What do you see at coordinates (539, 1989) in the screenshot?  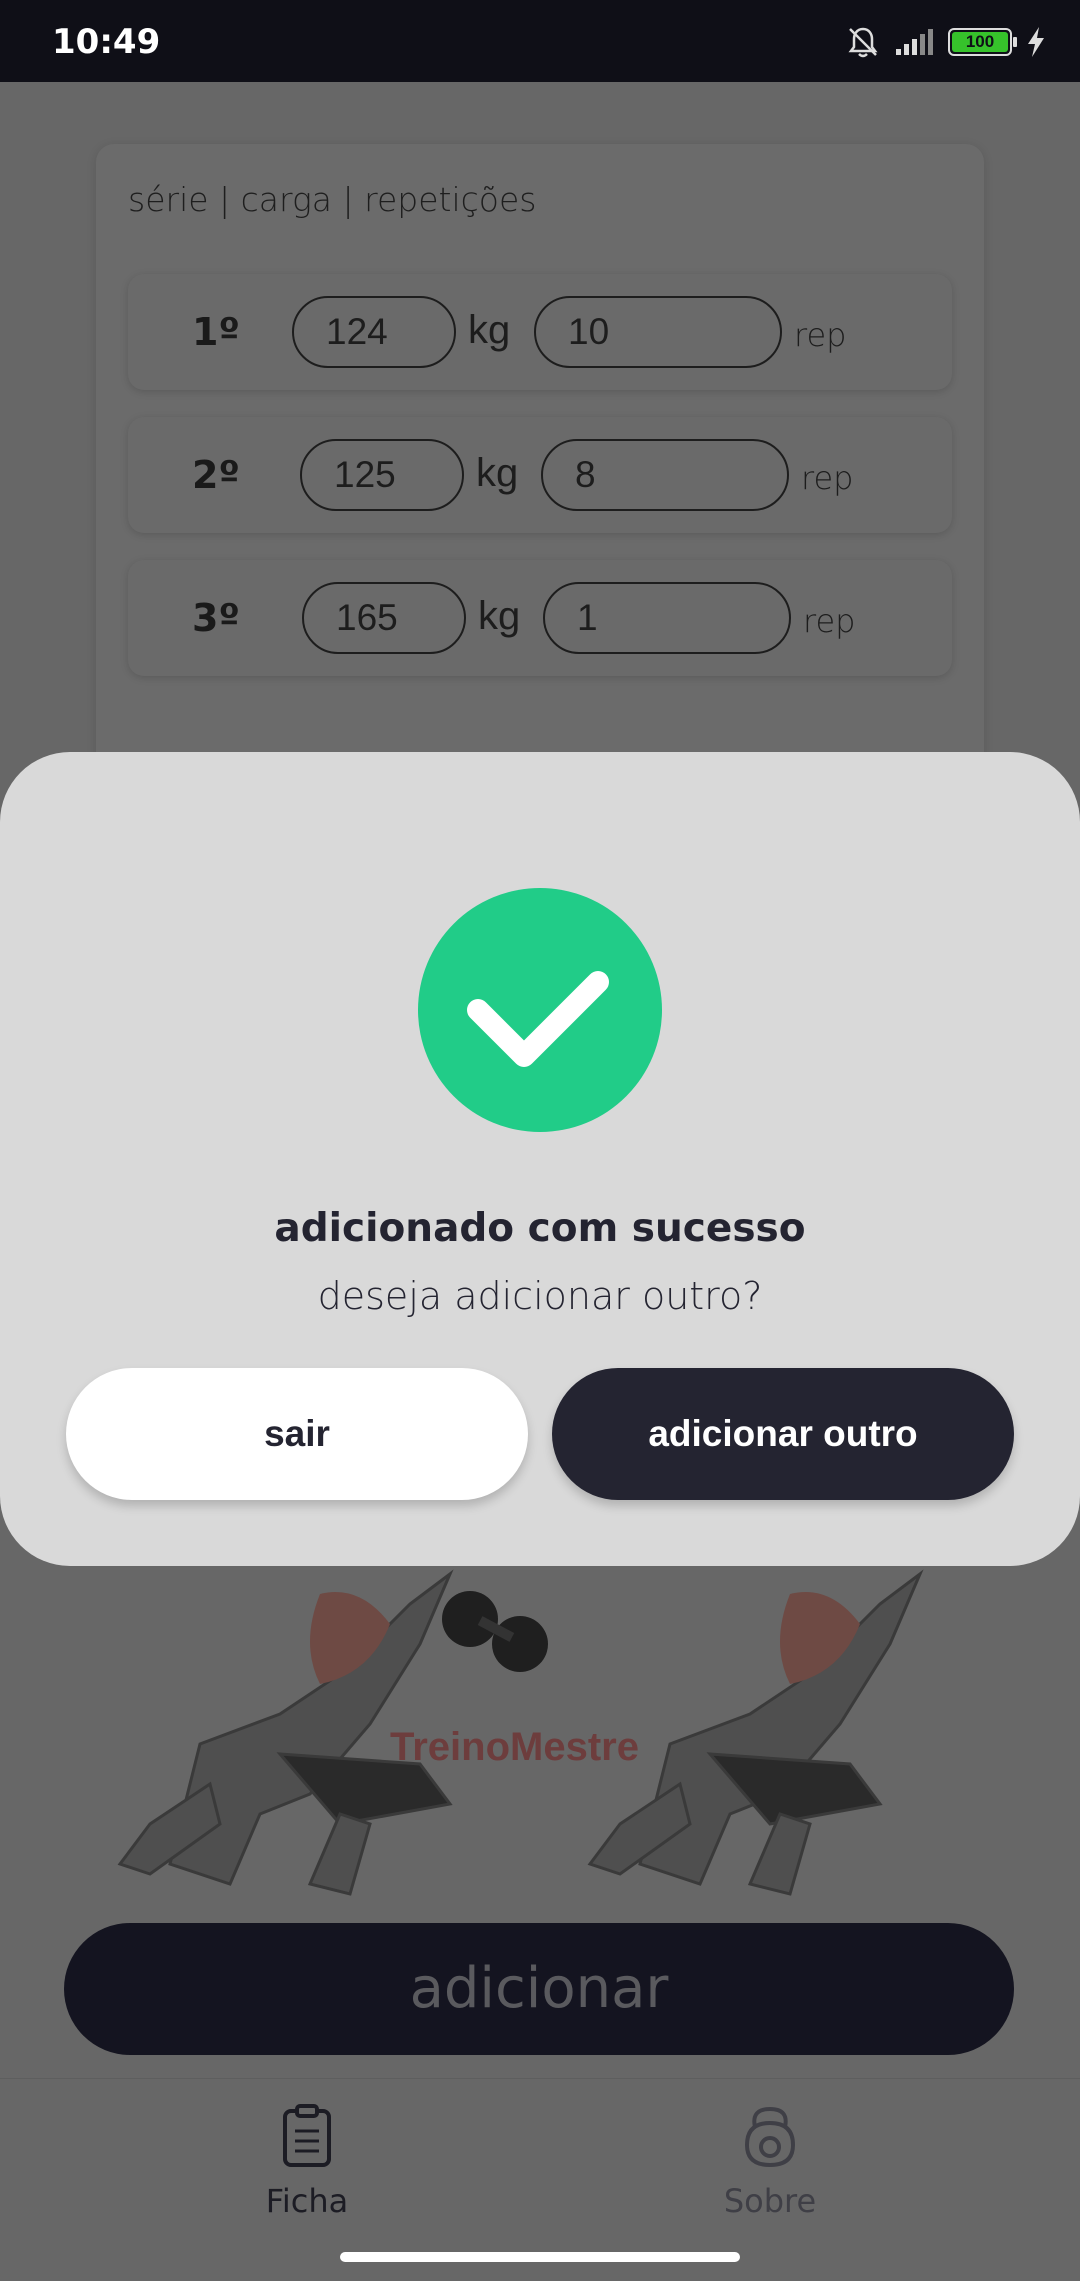 I see `add-button: adicionar` at bounding box center [539, 1989].